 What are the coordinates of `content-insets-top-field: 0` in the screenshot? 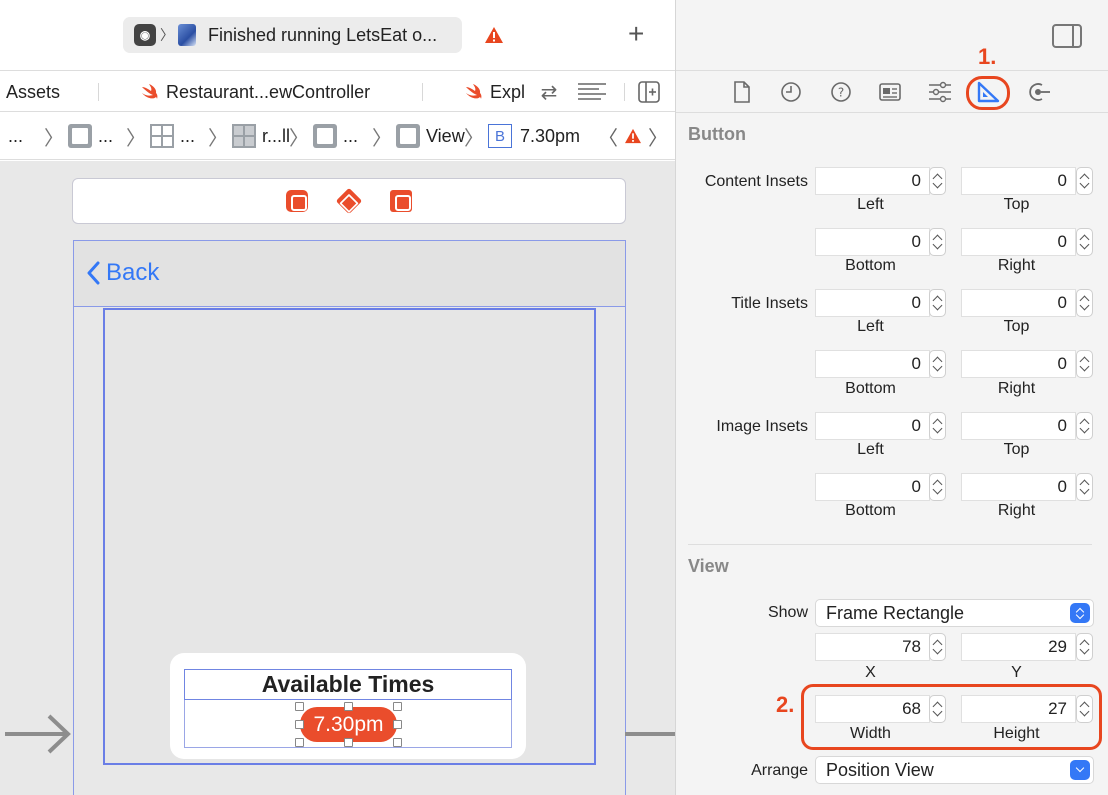 It's located at (1018, 181).